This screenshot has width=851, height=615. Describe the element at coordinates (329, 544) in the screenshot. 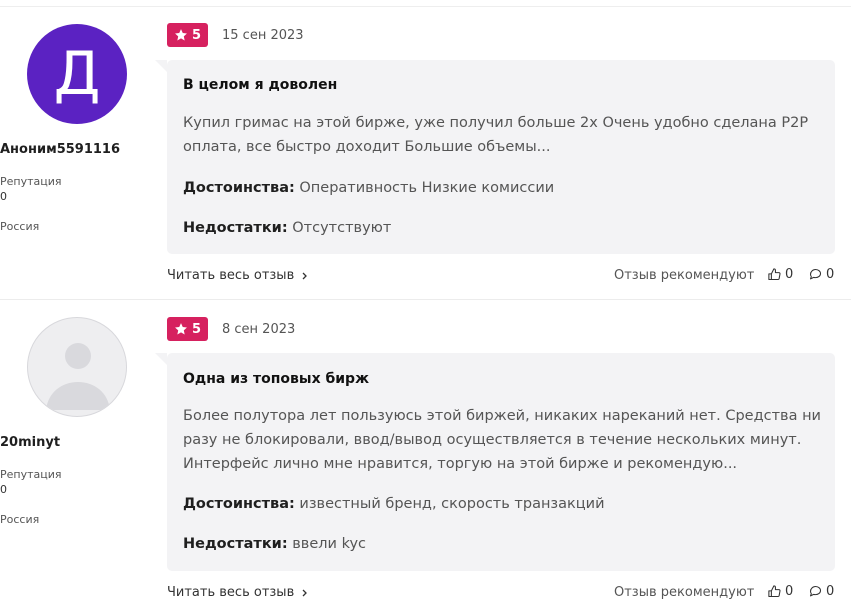

I see `cons-text: ввели kyc` at that location.